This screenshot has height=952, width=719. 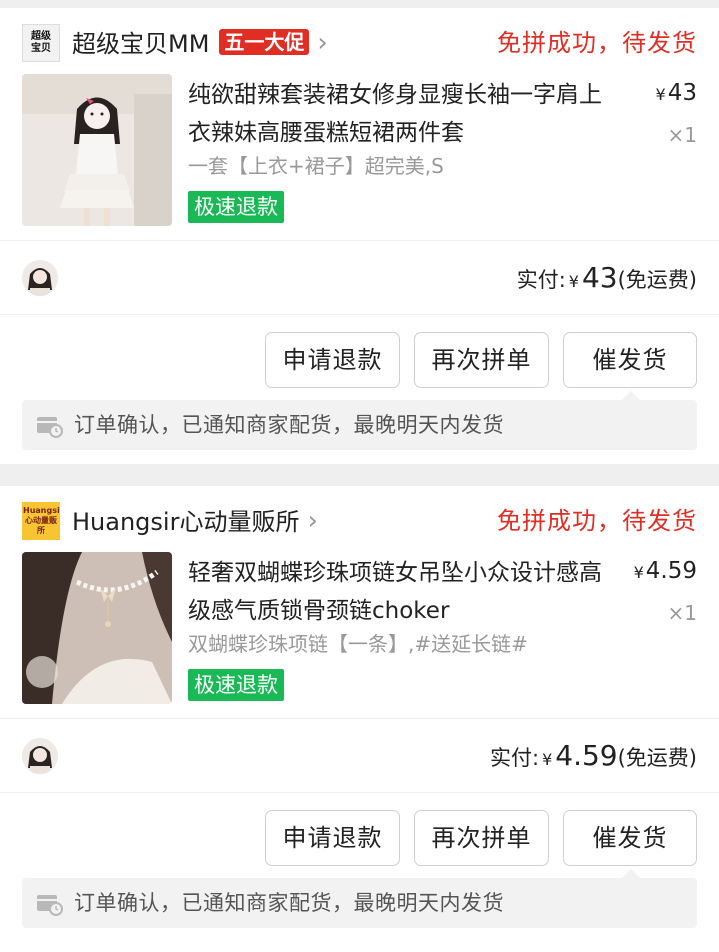 I want to click on store-logo-text: Huangsir心动量贩所, so click(x=41, y=520).